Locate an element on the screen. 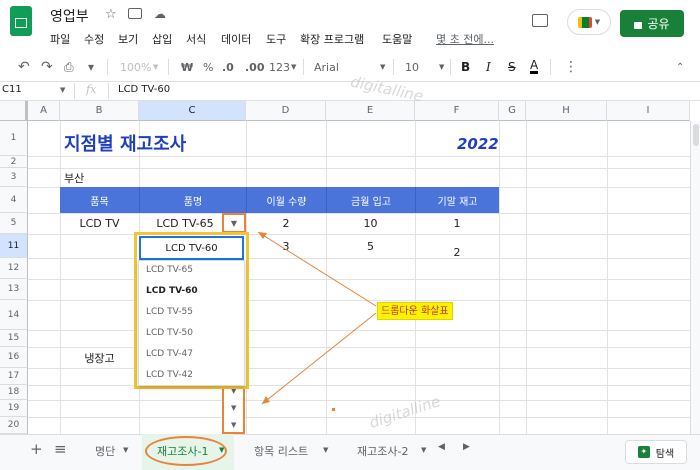  tab-item-list-chevron-icon: ▼ is located at coordinates (325, 450).